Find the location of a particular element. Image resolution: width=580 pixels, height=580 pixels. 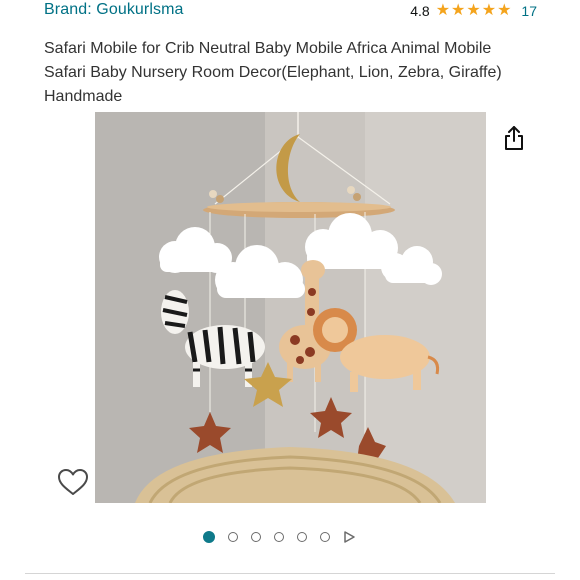

rating-summary: 4.8 ★ ★ ★ ★ ★ 17 is located at coordinates (473, 11).